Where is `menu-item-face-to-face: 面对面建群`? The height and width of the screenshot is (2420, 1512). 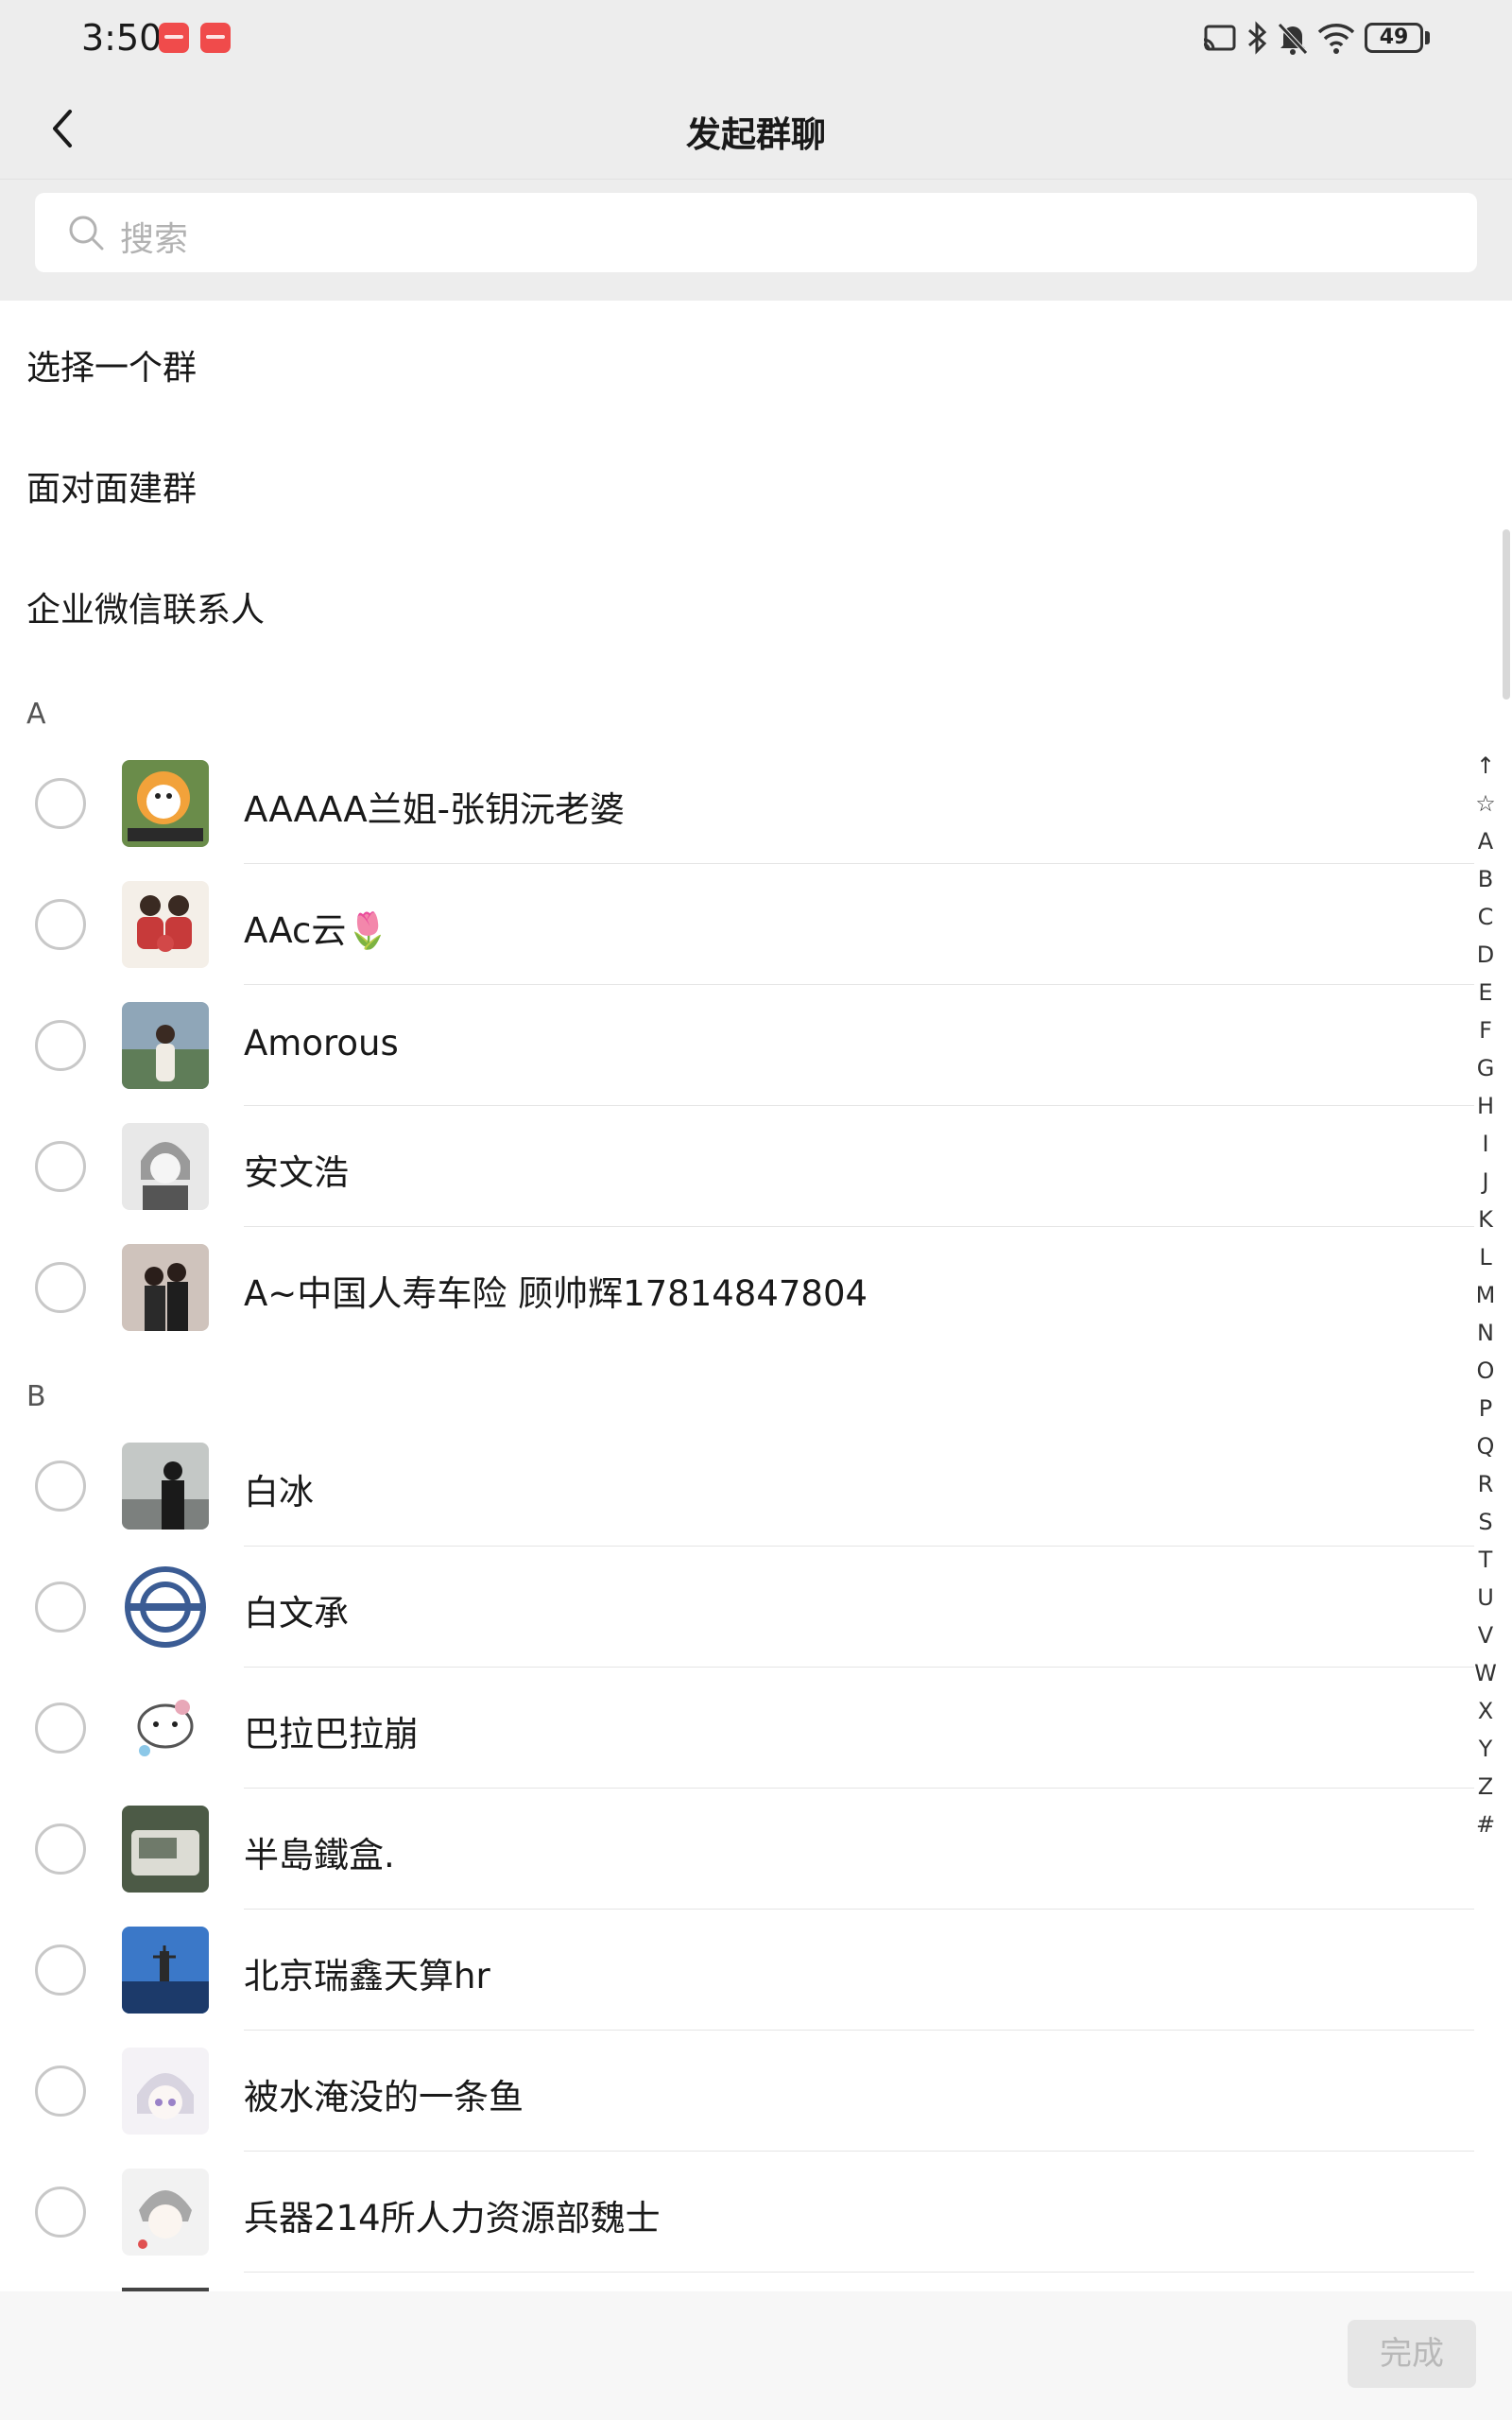 menu-item-face-to-face: 面对面建群 is located at coordinates (756, 482).